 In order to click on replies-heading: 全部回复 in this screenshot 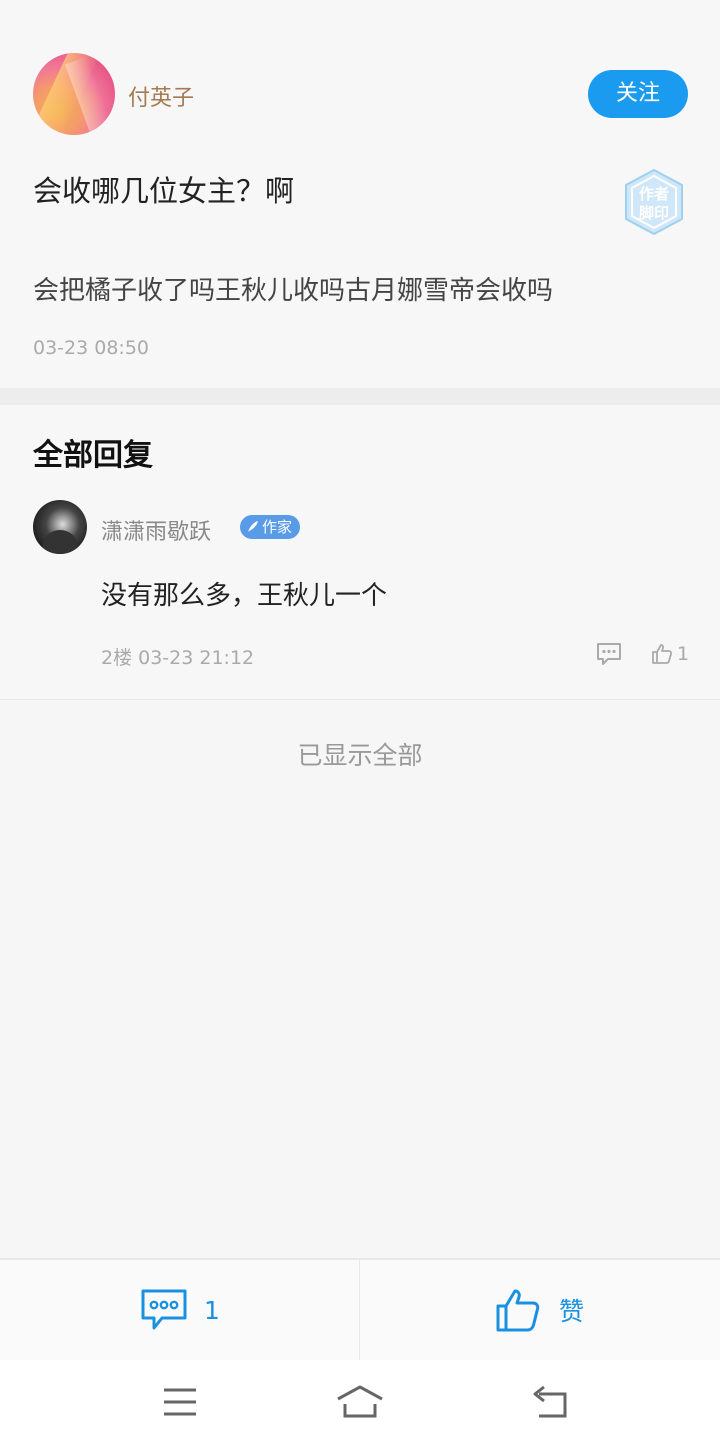, I will do `click(93, 455)`.